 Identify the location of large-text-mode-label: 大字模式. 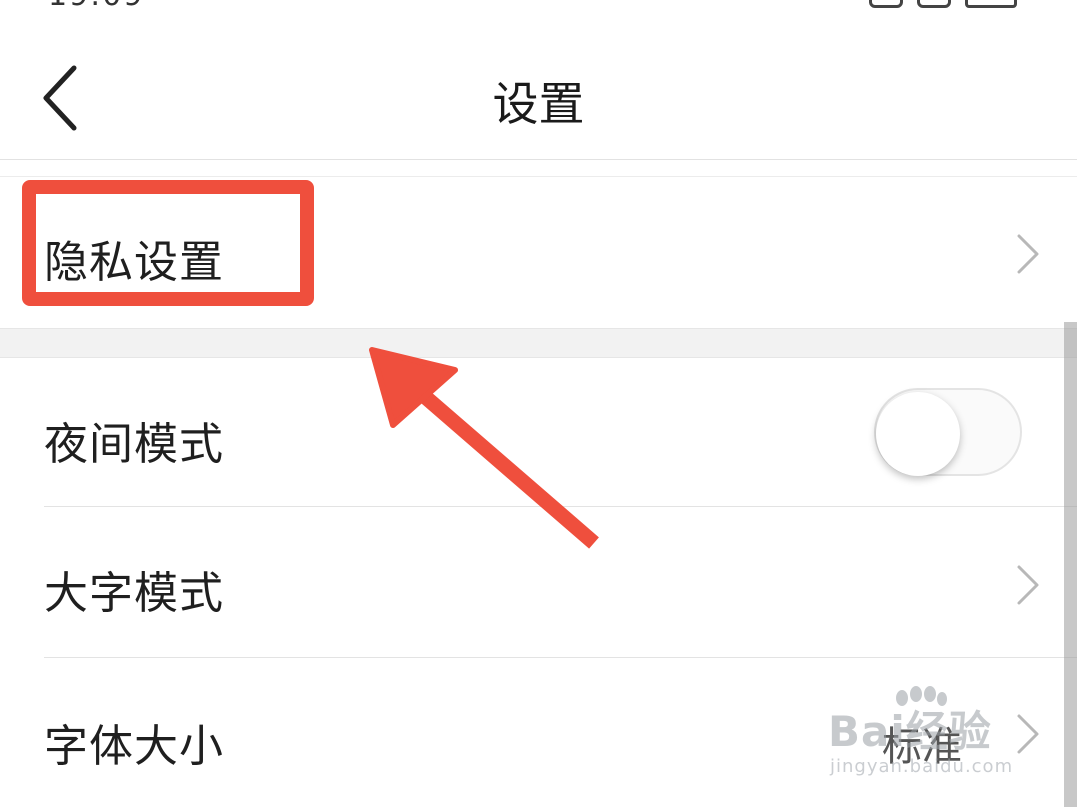
(134, 593).